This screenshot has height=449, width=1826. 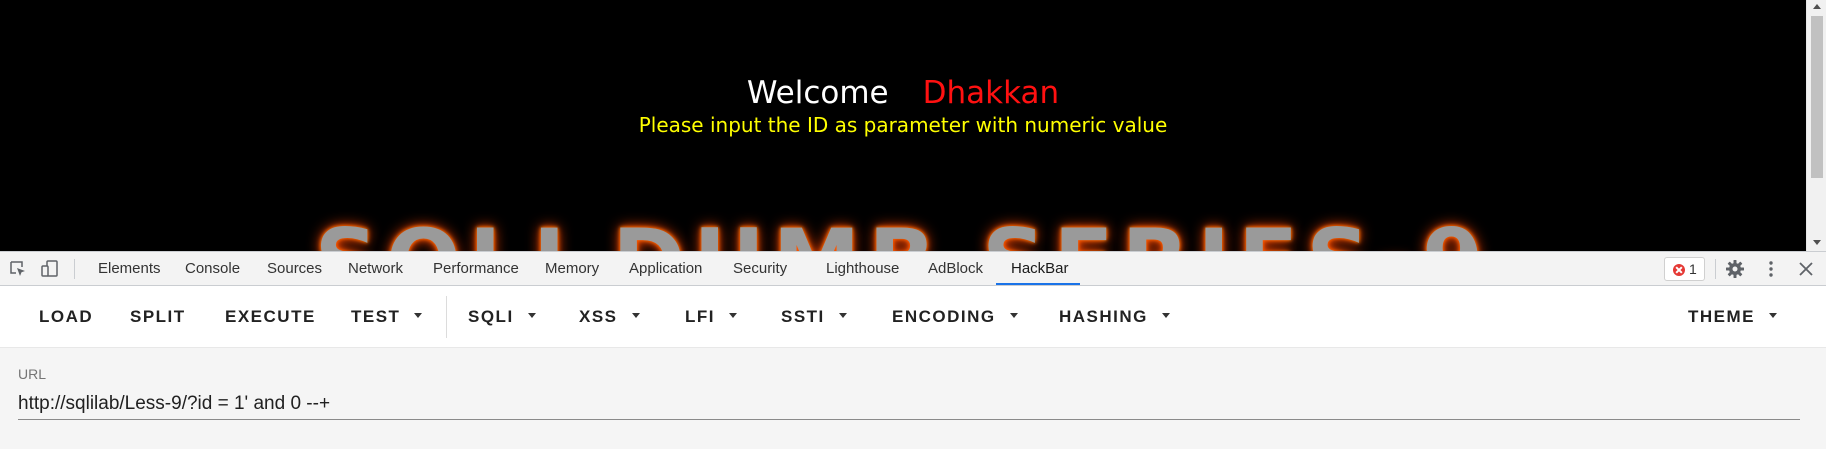 I want to click on banner-text: SQLI DUMB SERIES-9, so click(x=903, y=230).